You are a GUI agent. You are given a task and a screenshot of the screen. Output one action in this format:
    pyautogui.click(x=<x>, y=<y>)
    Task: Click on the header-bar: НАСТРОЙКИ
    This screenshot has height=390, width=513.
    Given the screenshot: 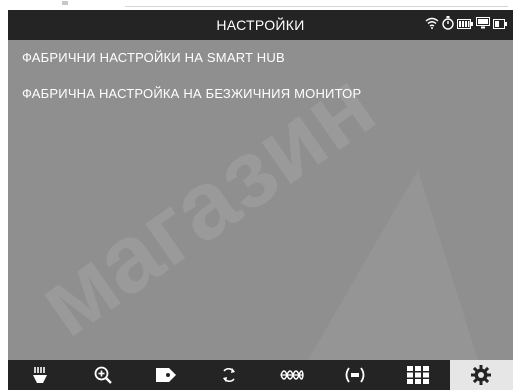 What is the action you would take?
    pyautogui.click(x=260, y=25)
    